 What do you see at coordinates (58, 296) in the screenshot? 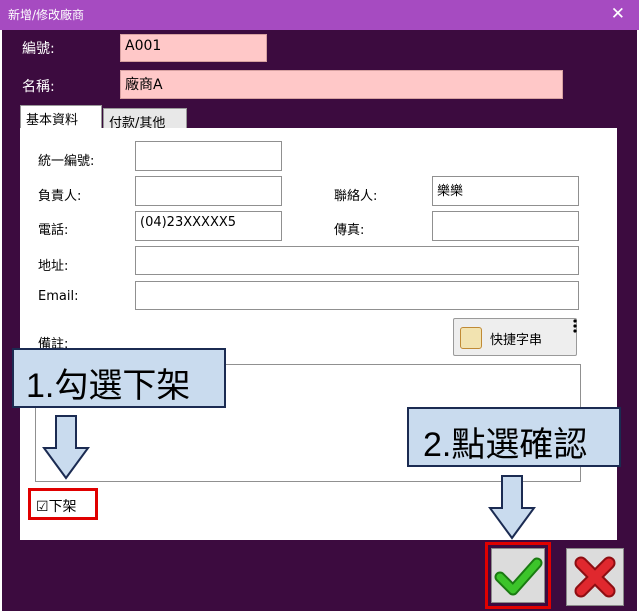
I see `email-label: Email:` at bounding box center [58, 296].